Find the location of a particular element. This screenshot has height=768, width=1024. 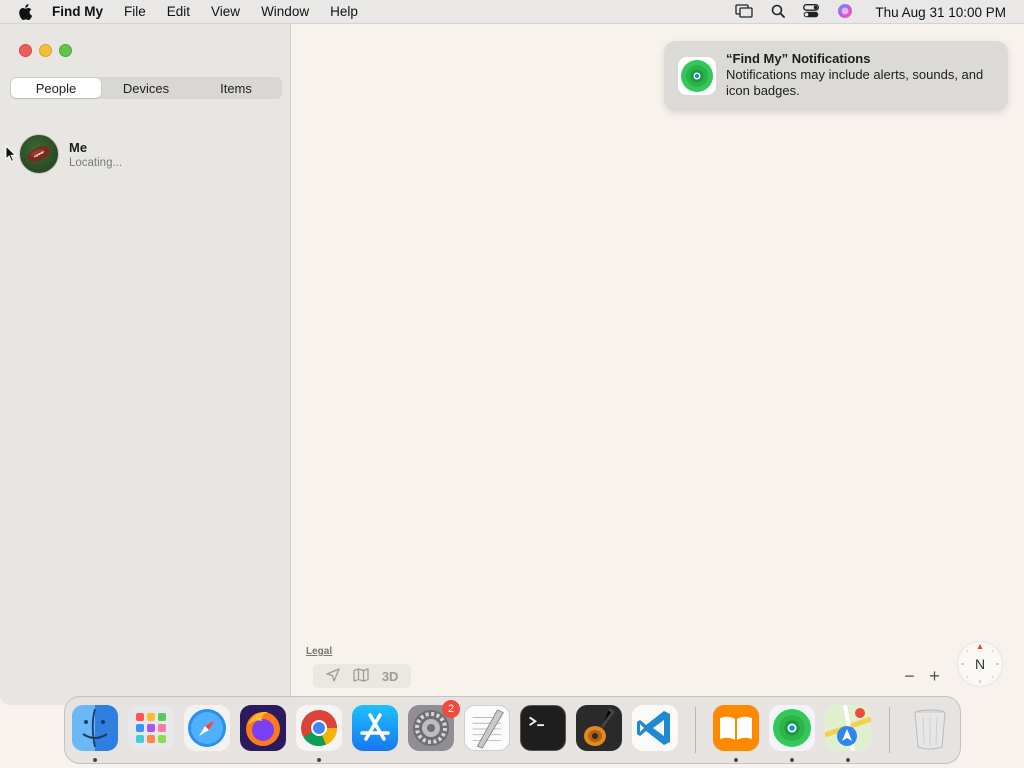

notification-title: “Find My” Notifications is located at coordinates (798, 58).